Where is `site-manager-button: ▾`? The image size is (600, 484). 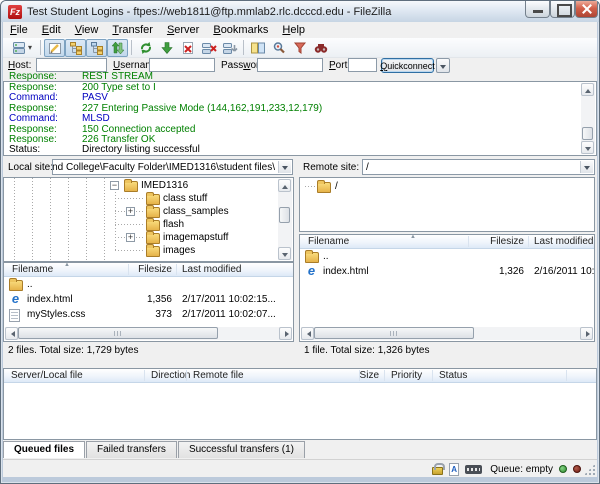
site-manager-button: ▾ is located at coordinates (21, 48).